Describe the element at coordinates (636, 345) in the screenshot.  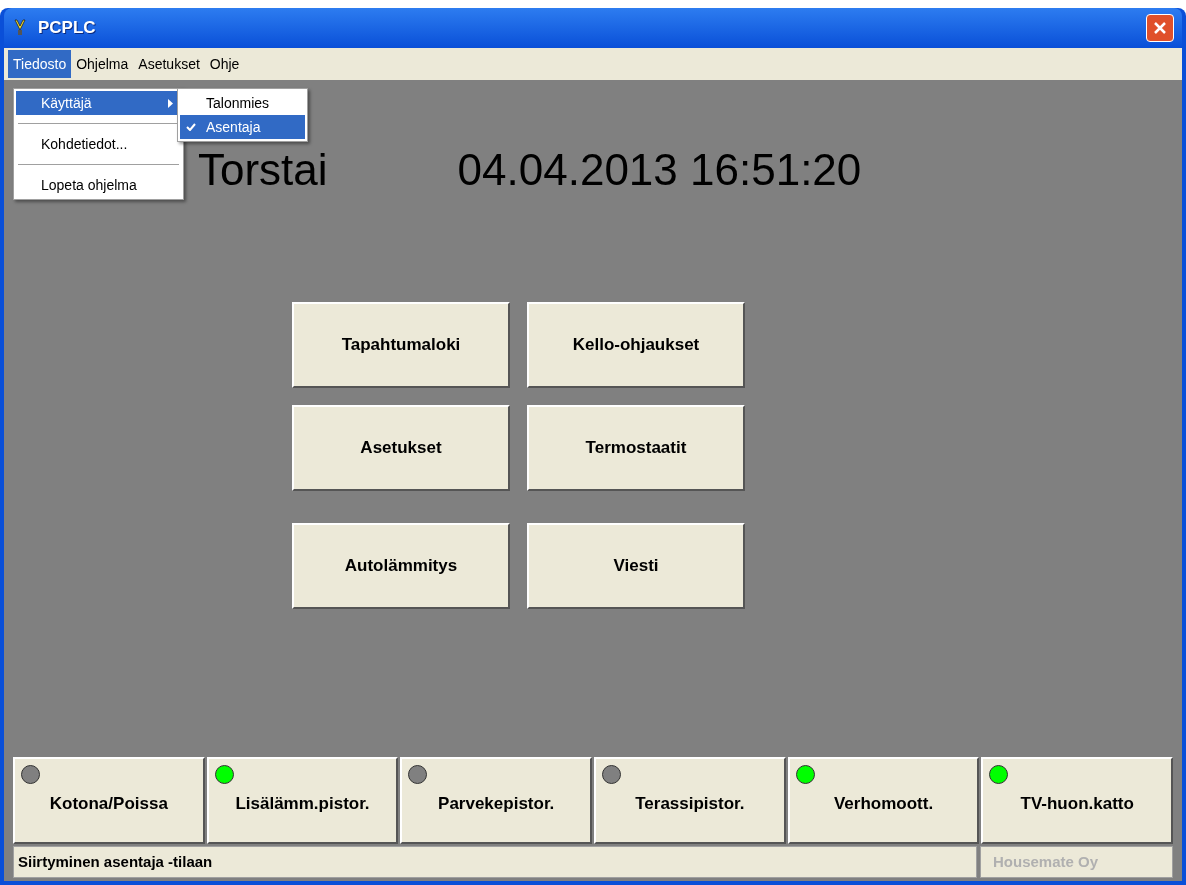
I see `menu-button: Kello-ohjaukset` at that location.